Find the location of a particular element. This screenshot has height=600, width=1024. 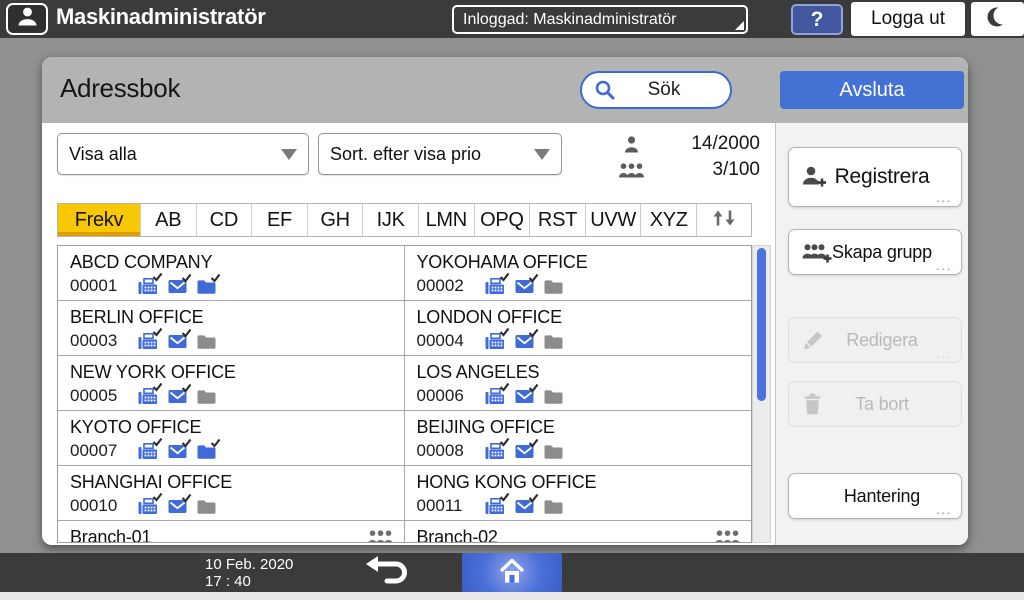

entry-name: BEIJING OFFICE is located at coordinates (485, 427).